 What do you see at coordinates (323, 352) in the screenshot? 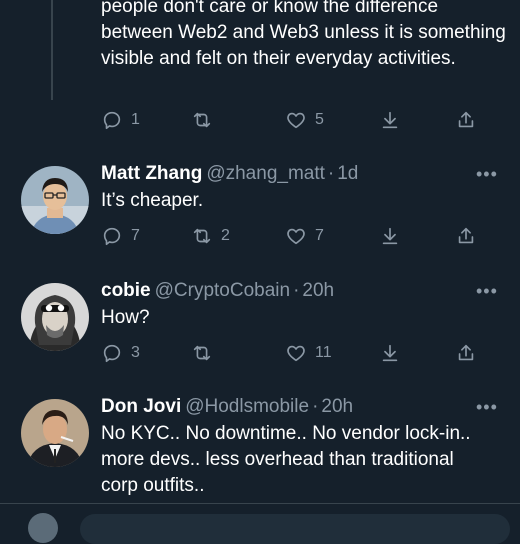
I see `like-count: 11` at bounding box center [323, 352].